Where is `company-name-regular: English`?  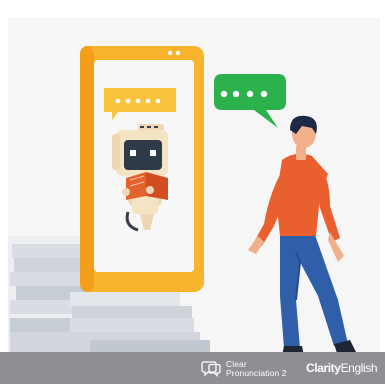 company-name-regular: English is located at coordinates (359, 368).